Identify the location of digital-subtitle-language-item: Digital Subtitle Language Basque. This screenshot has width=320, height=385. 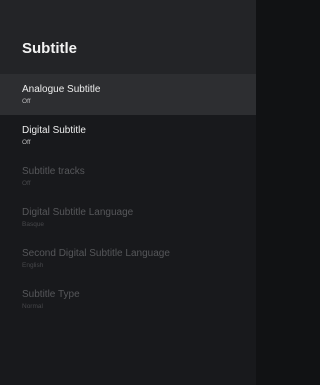
(128, 217).